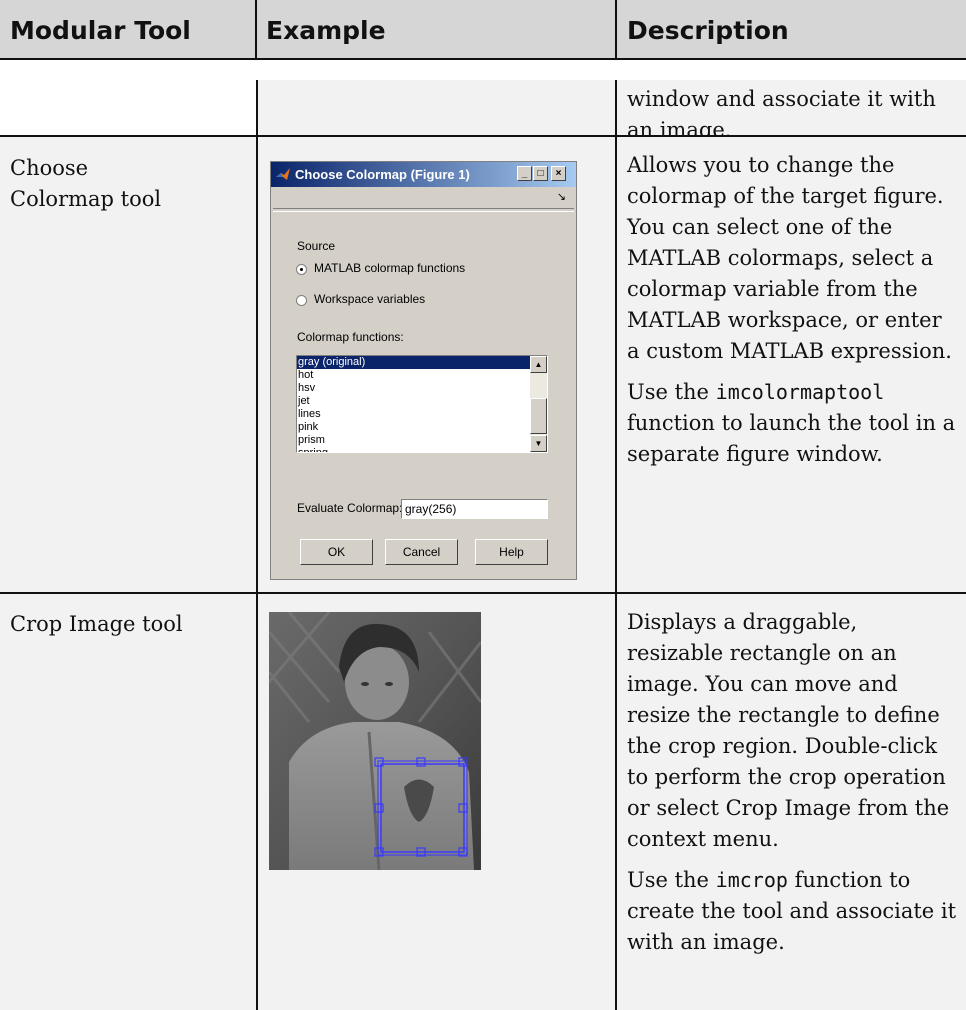 Image resolution: width=966 pixels, height=1010 pixels. Describe the element at coordinates (128, 802) in the screenshot. I see `row2-tool-cell: Crop Image tool` at that location.